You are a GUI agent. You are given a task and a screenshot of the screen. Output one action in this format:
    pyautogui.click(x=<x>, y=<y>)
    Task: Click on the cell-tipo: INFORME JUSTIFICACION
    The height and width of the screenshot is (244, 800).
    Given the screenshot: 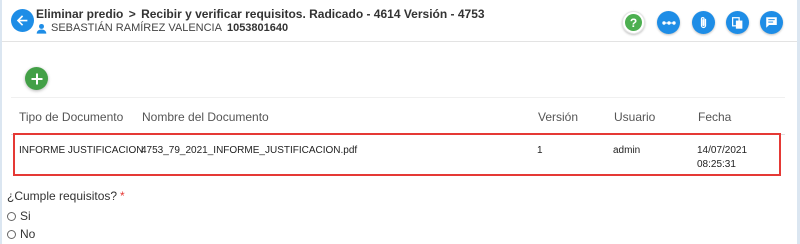 What is the action you would take?
    pyautogui.click(x=81, y=150)
    